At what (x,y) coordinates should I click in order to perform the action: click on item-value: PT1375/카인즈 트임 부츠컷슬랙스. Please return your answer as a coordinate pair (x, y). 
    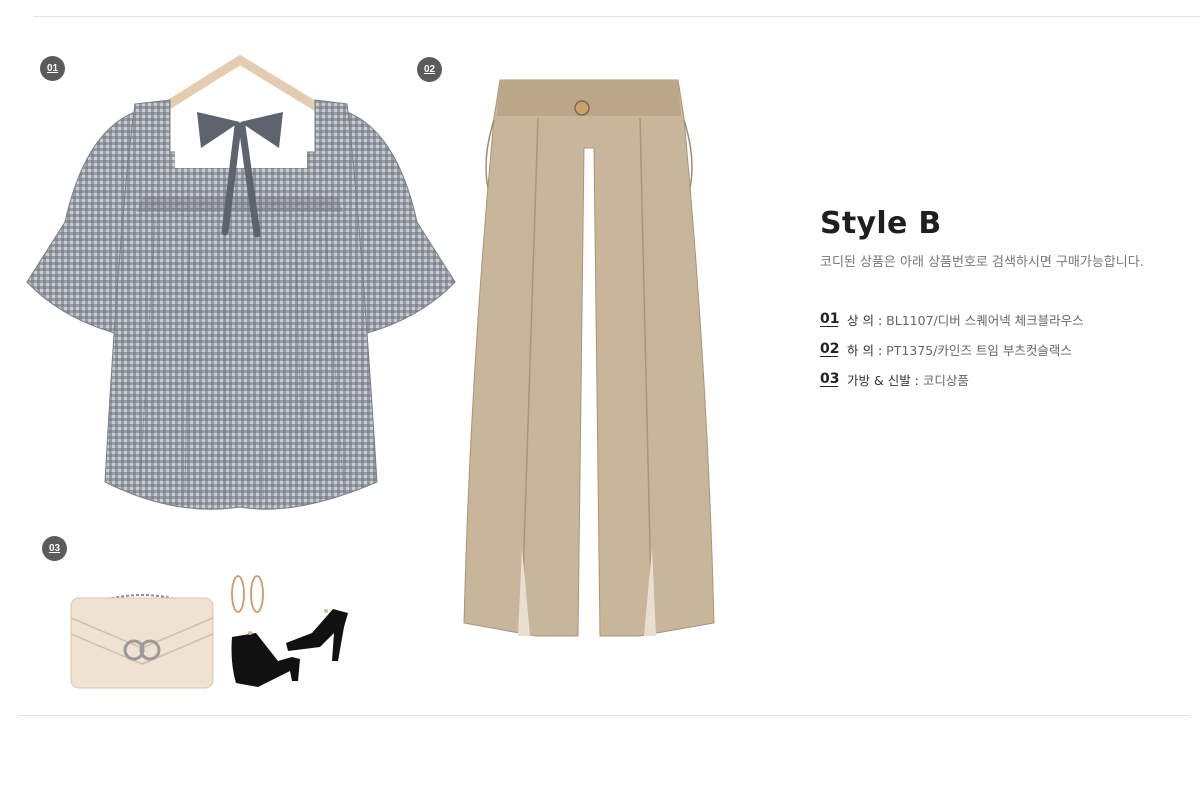
    Looking at the image, I should click on (979, 350).